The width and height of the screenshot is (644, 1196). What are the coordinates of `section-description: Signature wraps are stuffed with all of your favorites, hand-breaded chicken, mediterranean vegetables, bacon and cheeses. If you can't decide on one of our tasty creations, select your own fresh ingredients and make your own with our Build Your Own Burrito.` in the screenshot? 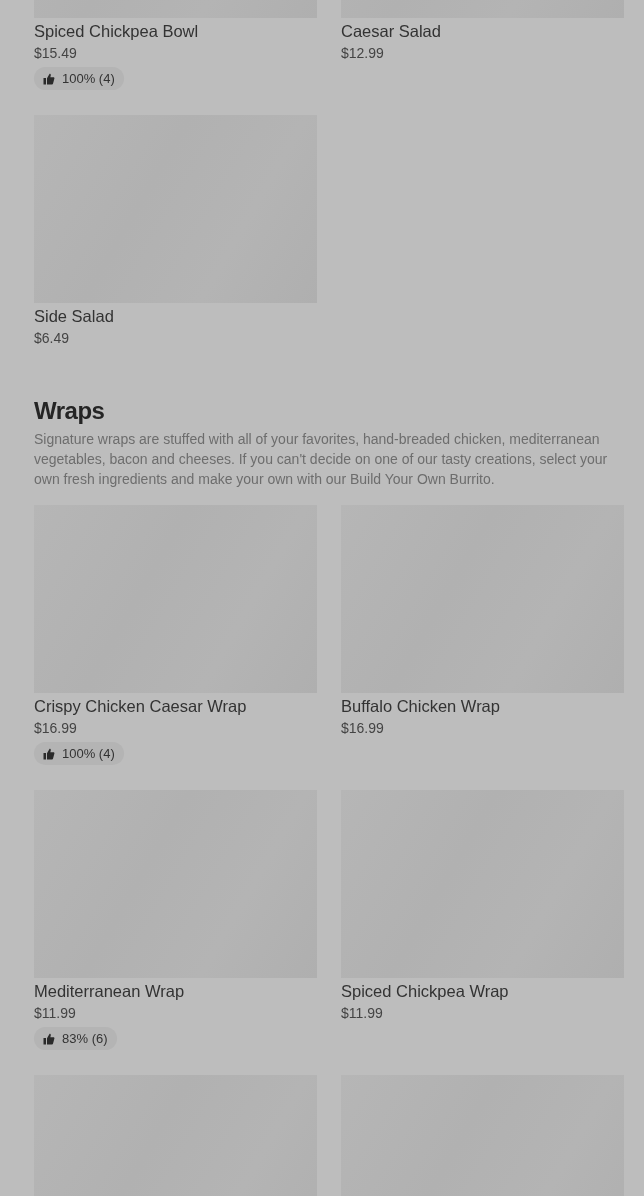 It's located at (321, 459).